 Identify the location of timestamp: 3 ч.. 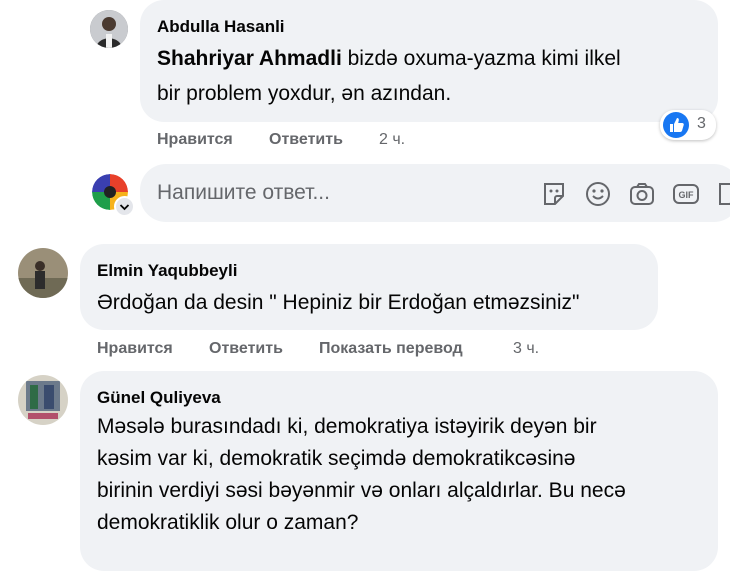
(526, 349).